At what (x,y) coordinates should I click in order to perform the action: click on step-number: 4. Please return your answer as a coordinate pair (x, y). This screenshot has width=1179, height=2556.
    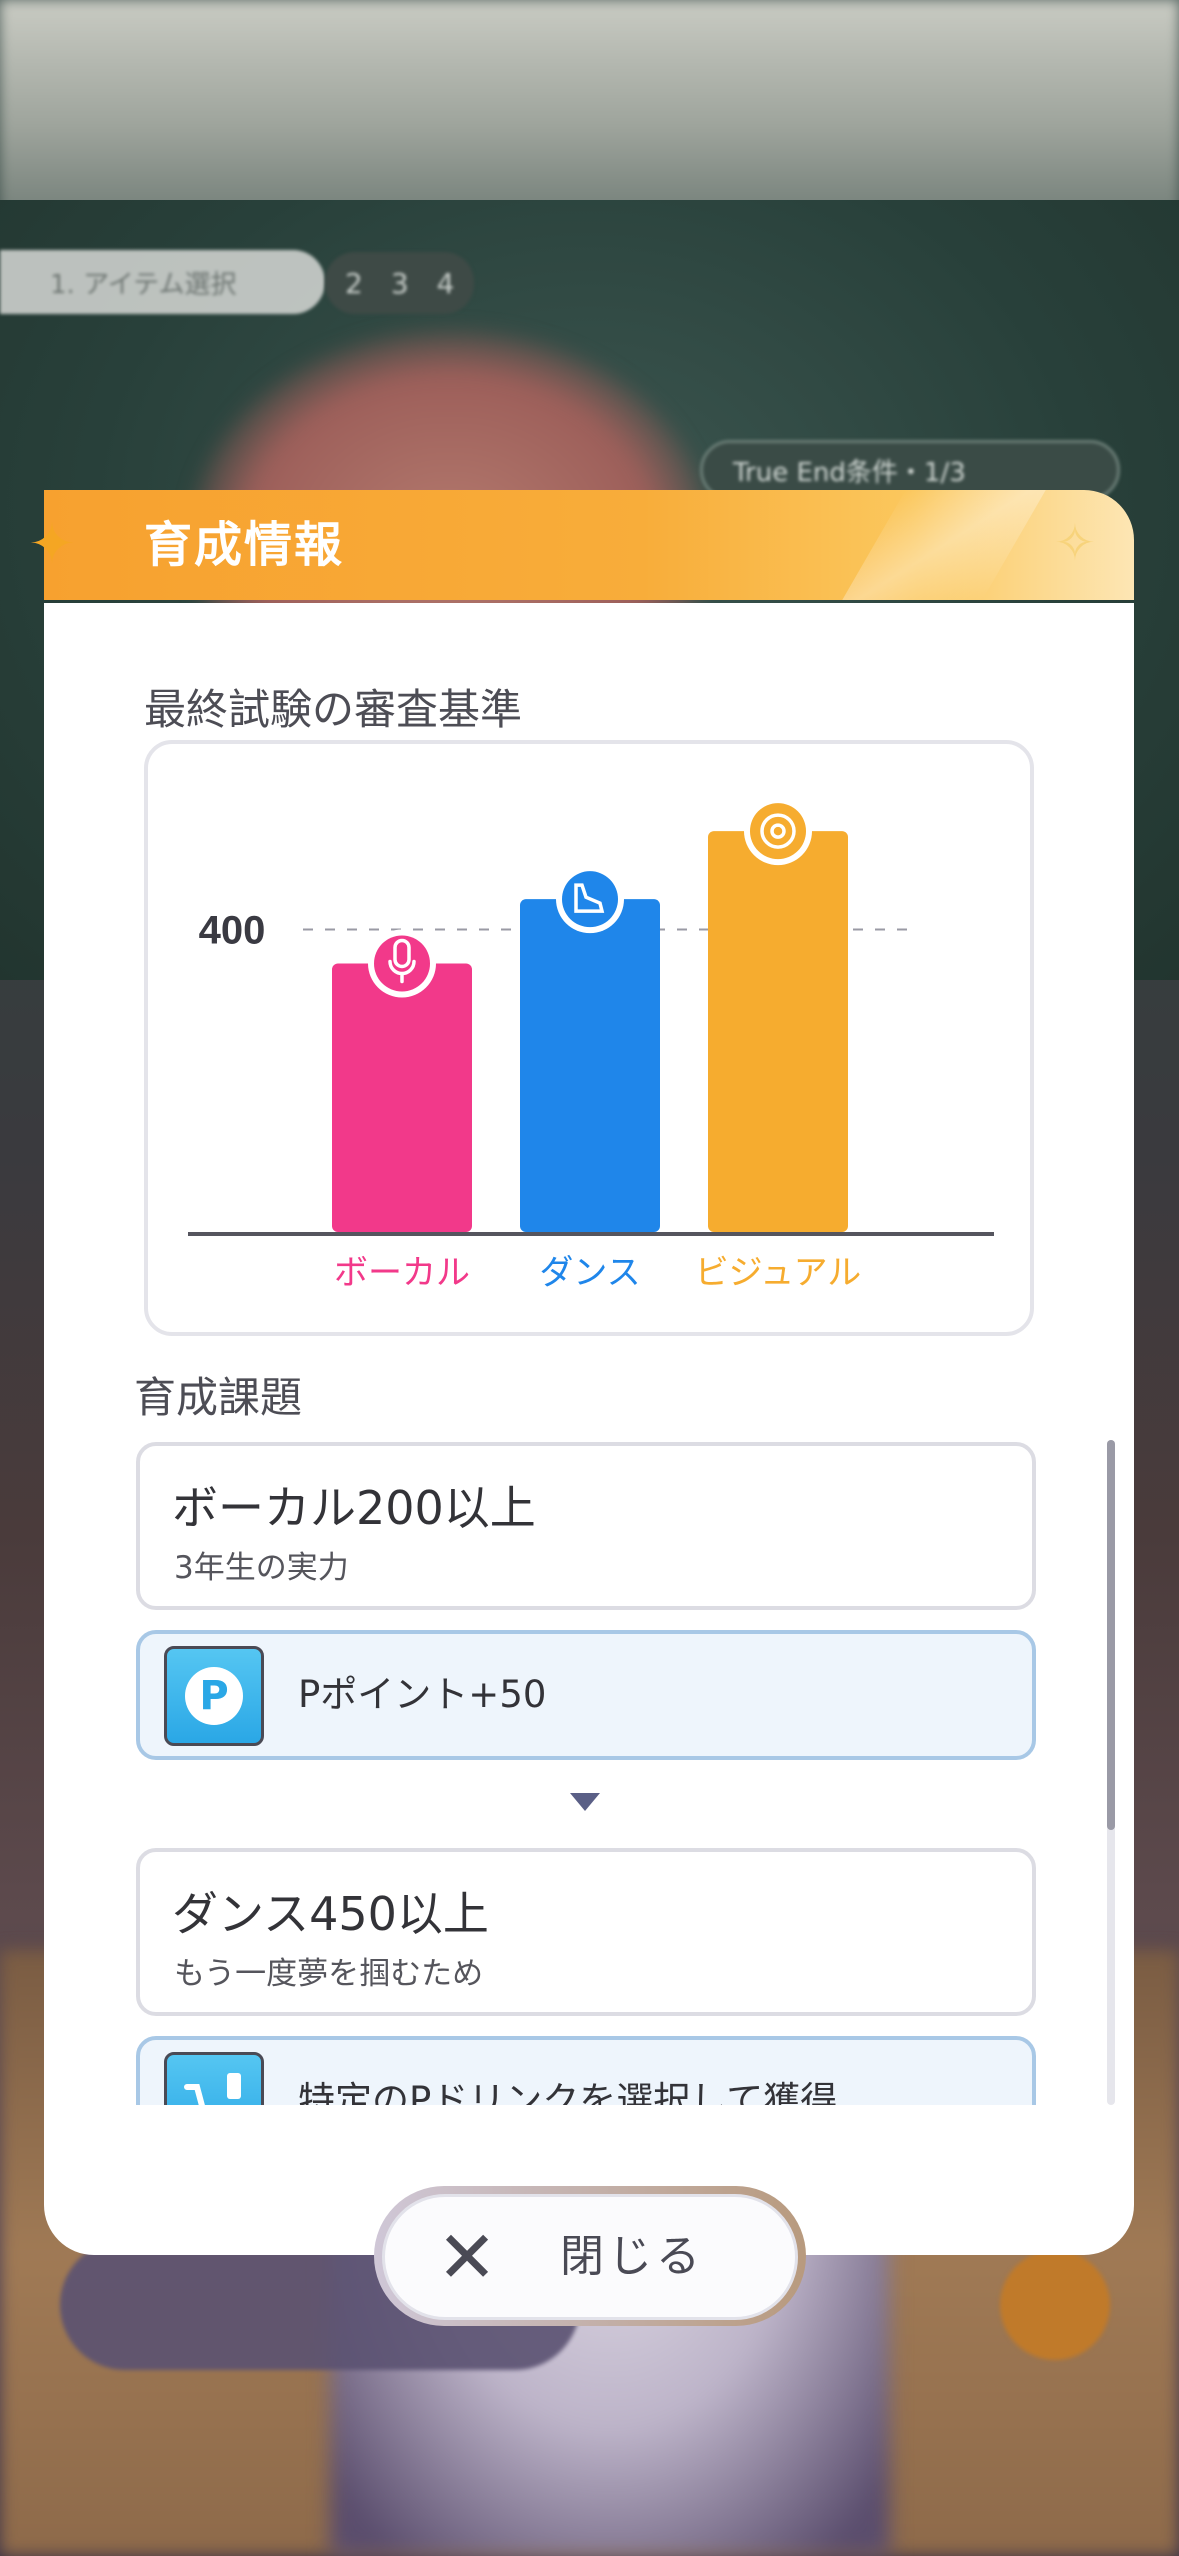
    Looking at the image, I should click on (445, 283).